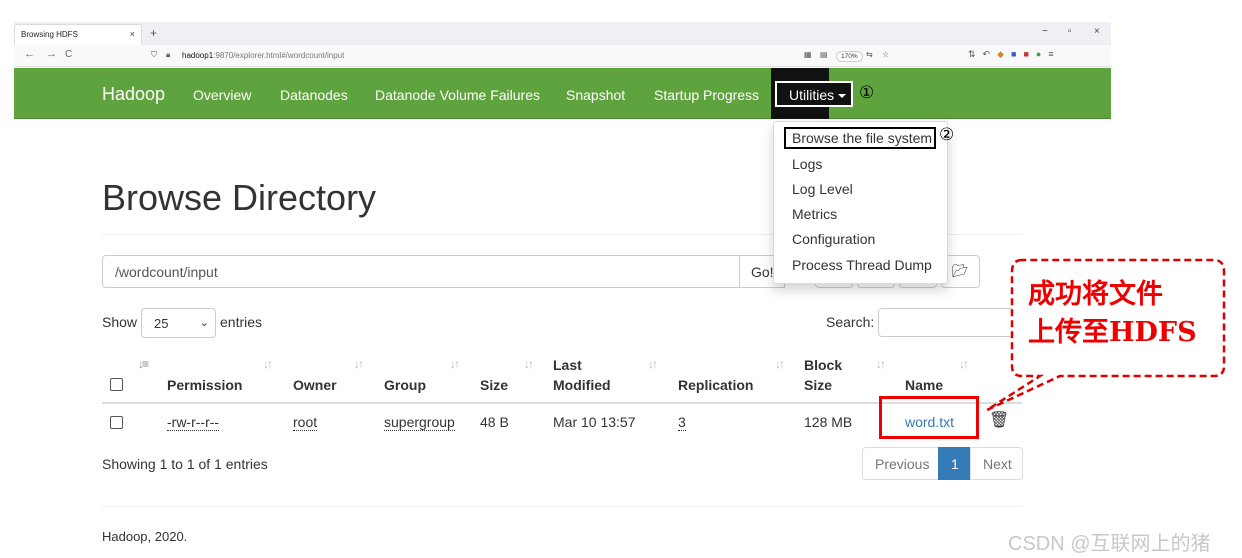 The image size is (1242, 558). What do you see at coordinates (1095, 294) in the screenshot?
I see `callout-line-1: 成功将文件` at bounding box center [1095, 294].